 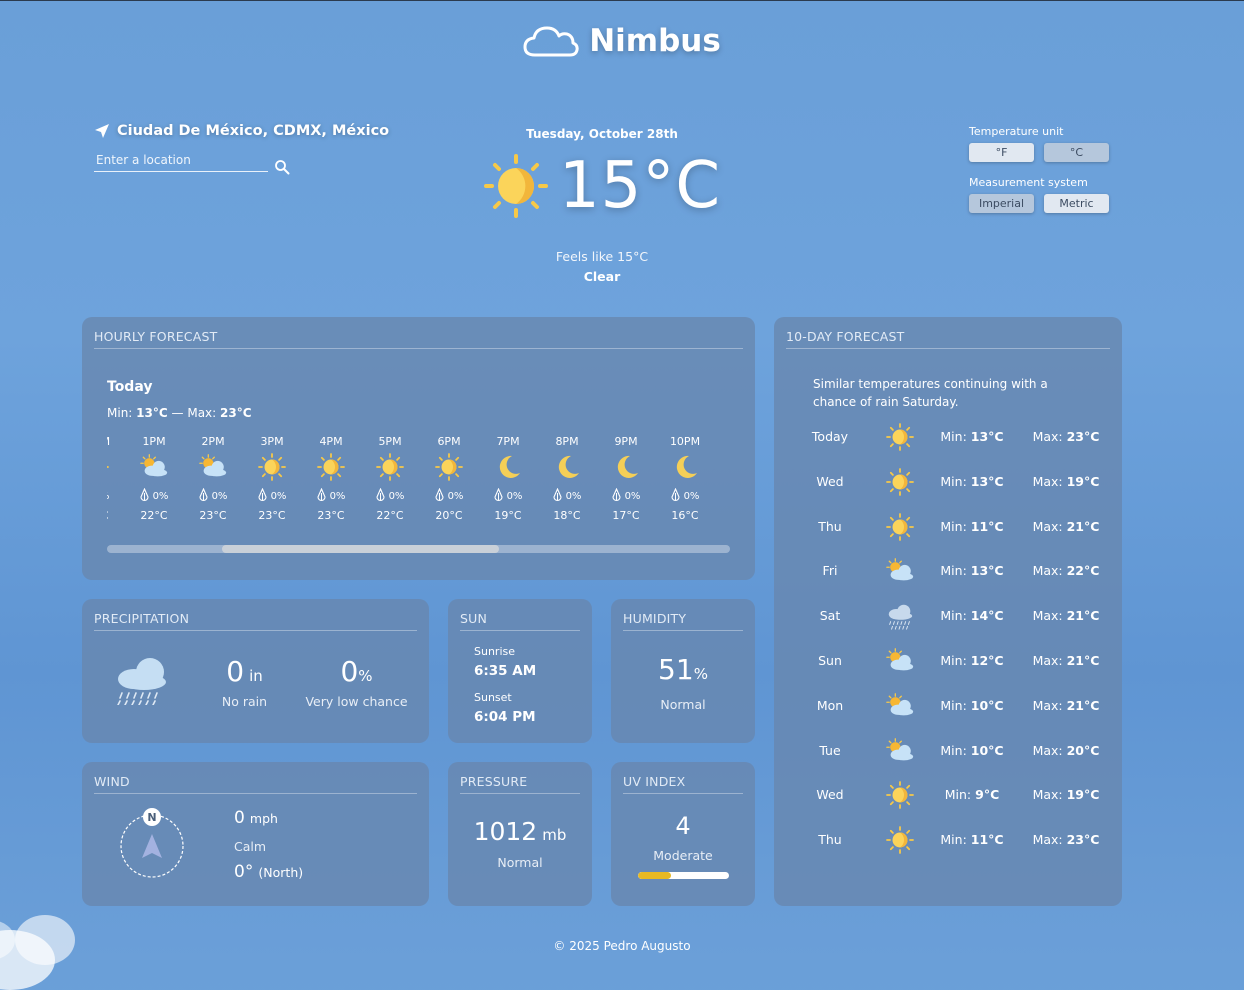 What do you see at coordinates (213, 481) in the screenshot?
I see `hour-column: 2PM 0% 23°C` at bounding box center [213, 481].